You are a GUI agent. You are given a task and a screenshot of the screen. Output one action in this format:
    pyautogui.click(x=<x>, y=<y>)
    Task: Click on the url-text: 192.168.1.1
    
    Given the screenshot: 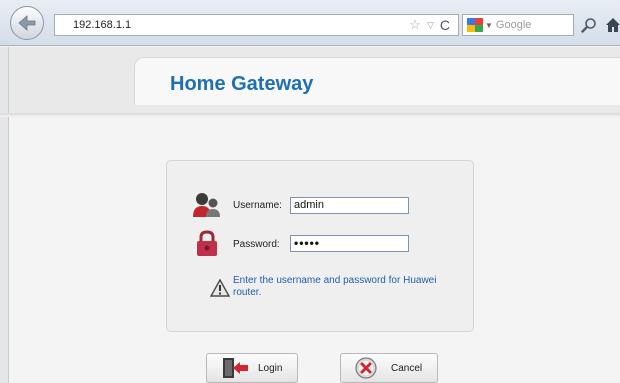 What is the action you would take?
    pyautogui.click(x=102, y=25)
    